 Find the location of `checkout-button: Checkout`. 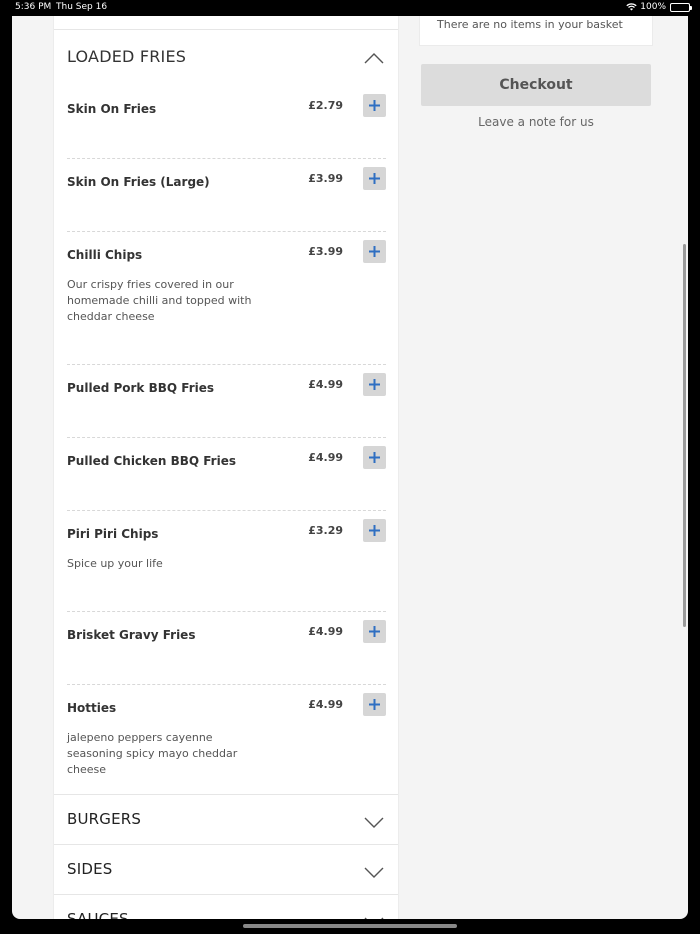

checkout-button: Checkout is located at coordinates (536, 85).